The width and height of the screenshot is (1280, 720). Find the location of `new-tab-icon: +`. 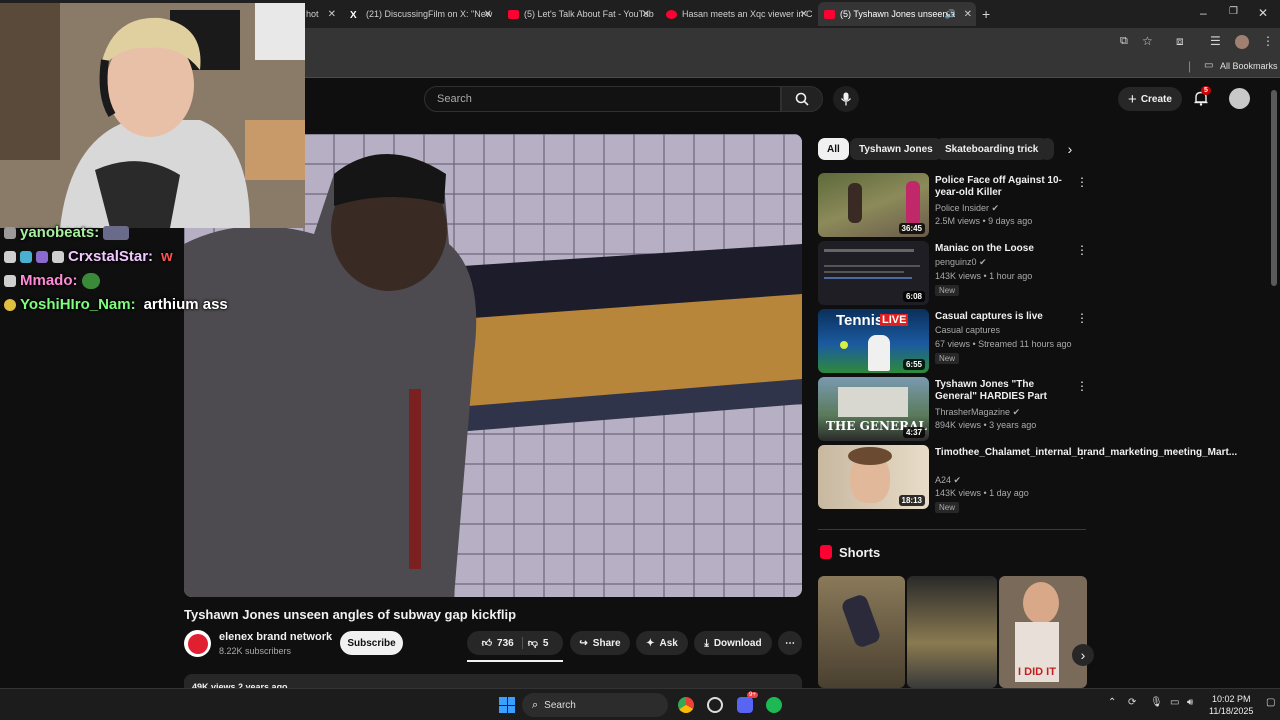

new-tab-icon: + is located at coordinates (986, 14).